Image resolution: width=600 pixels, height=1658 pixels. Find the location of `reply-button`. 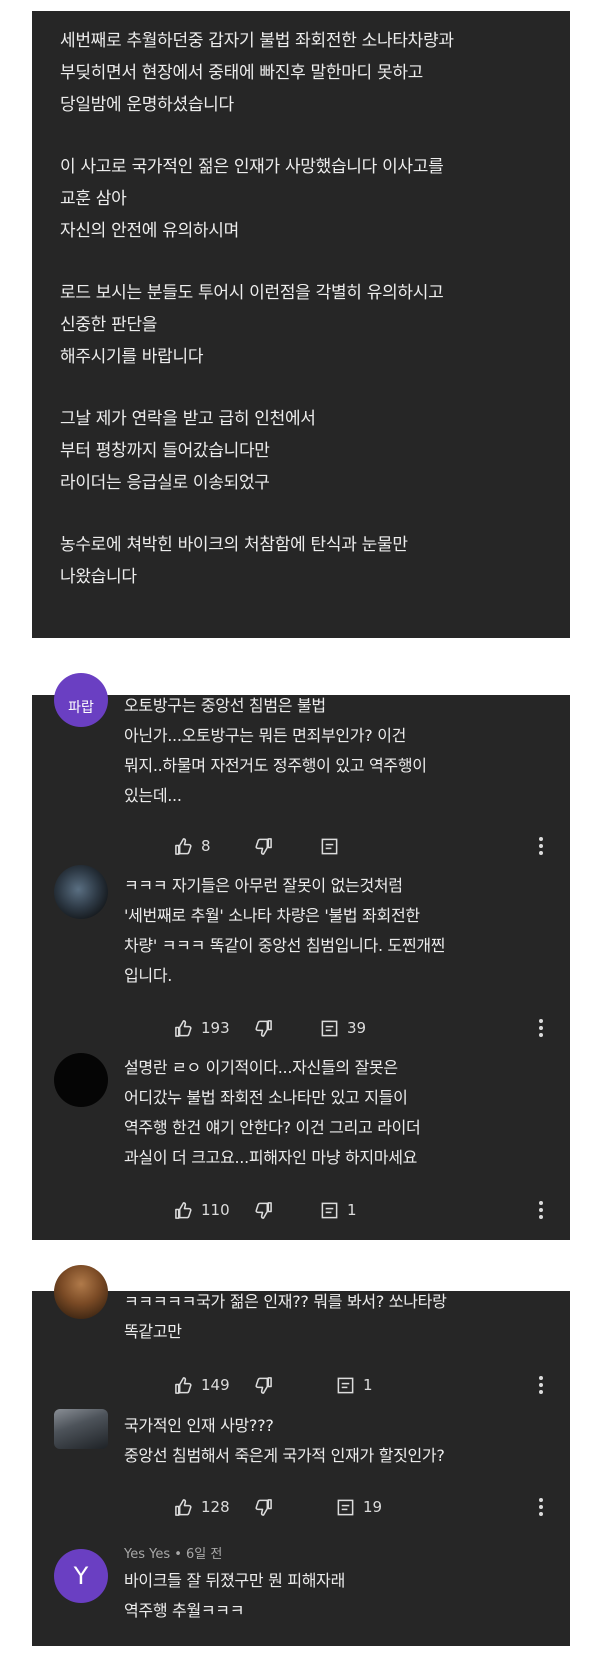

reply-button is located at coordinates (333, 846).